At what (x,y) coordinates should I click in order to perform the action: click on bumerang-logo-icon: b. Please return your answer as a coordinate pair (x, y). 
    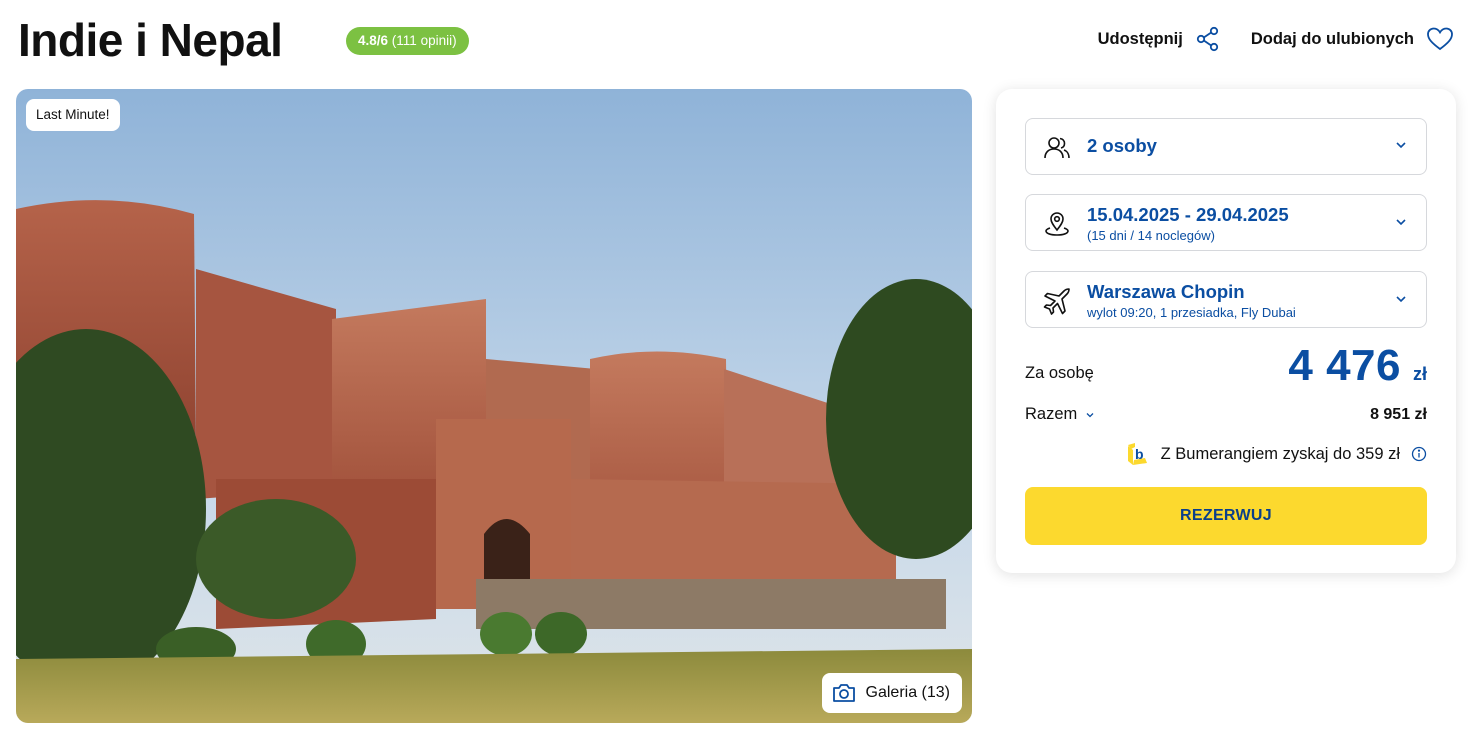
    Looking at the image, I should click on (1137, 454).